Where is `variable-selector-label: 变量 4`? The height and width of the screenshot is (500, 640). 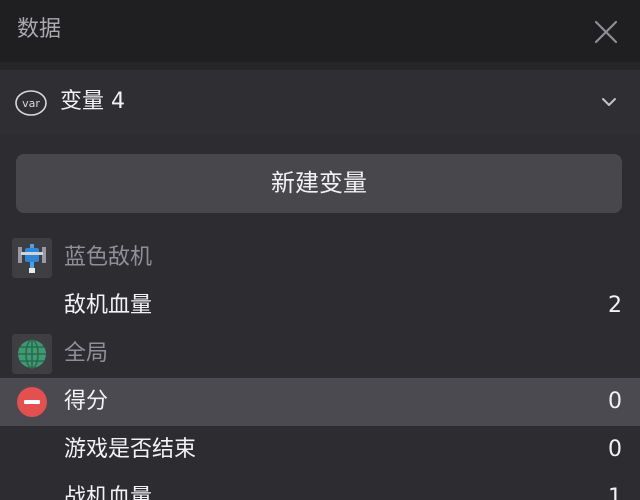
variable-selector-label: 变量 4 is located at coordinates (92, 101).